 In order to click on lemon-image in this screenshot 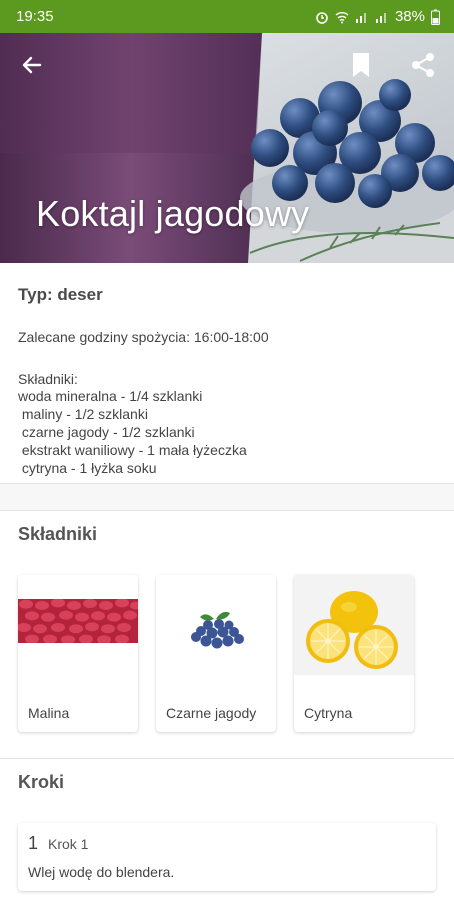, I will do `click(354, 625)`.